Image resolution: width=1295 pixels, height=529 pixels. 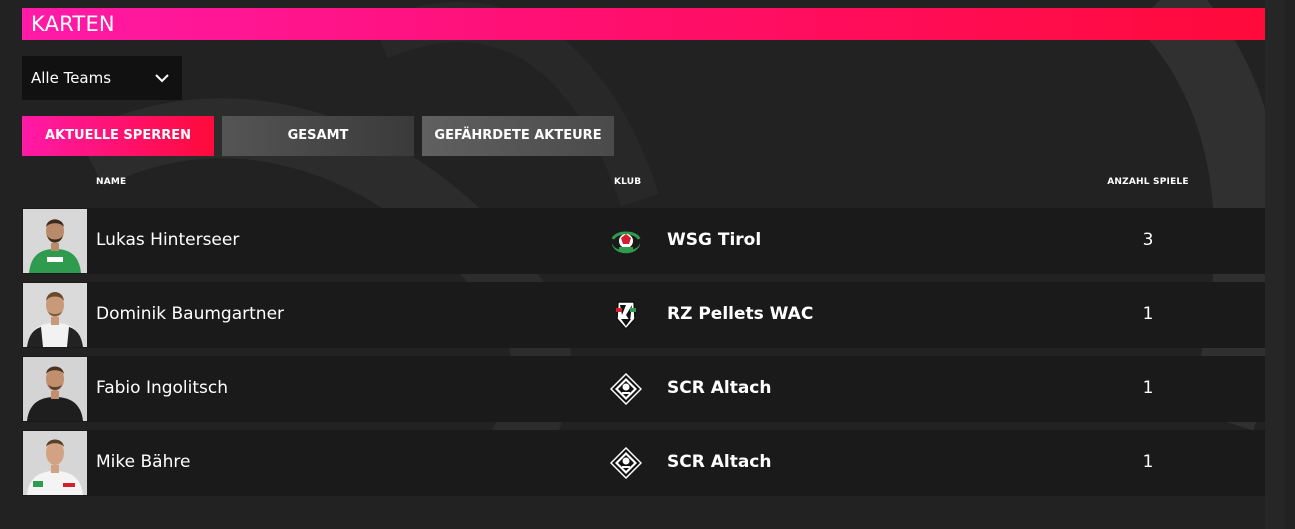 I want to click on tab-gesamt: GESAMT, so click(x=318, y=136).